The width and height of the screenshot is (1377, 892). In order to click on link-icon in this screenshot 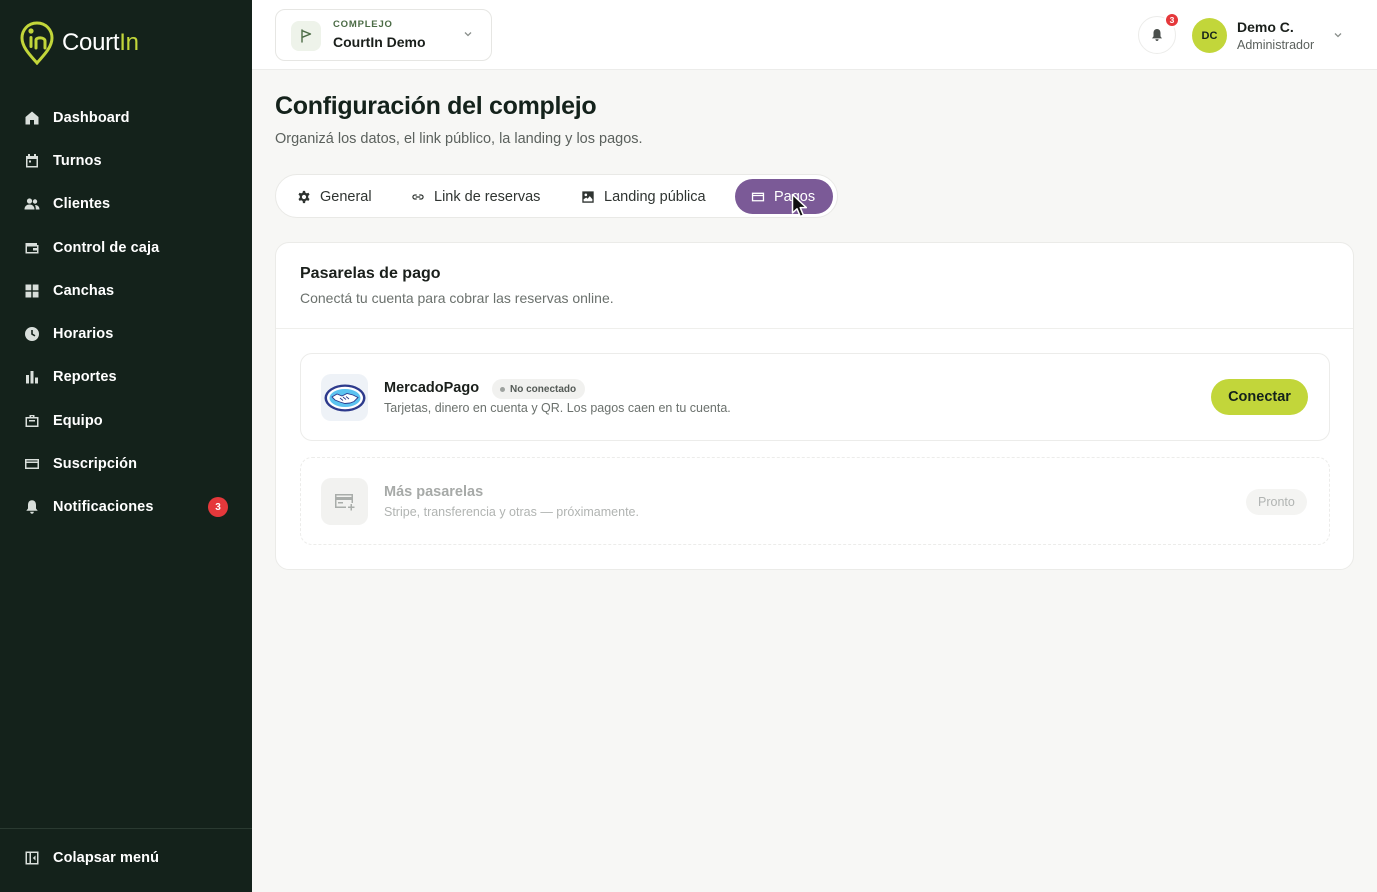, I will do `click(418, 196)`.